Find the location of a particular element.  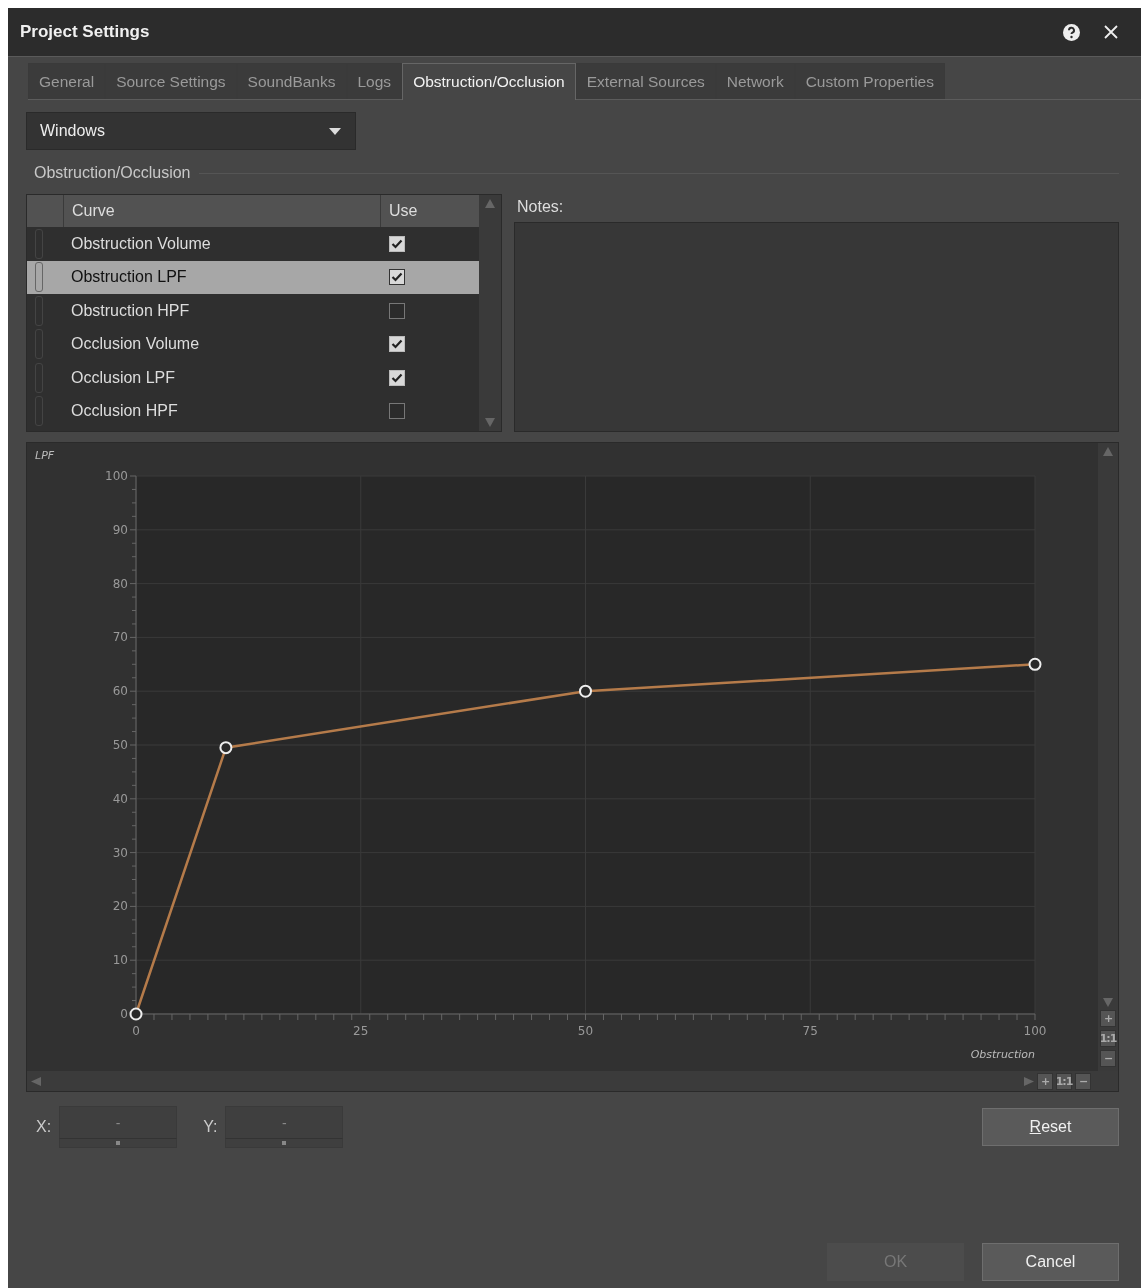

y-tick-label: 40 is located at coordinates (120, 798).